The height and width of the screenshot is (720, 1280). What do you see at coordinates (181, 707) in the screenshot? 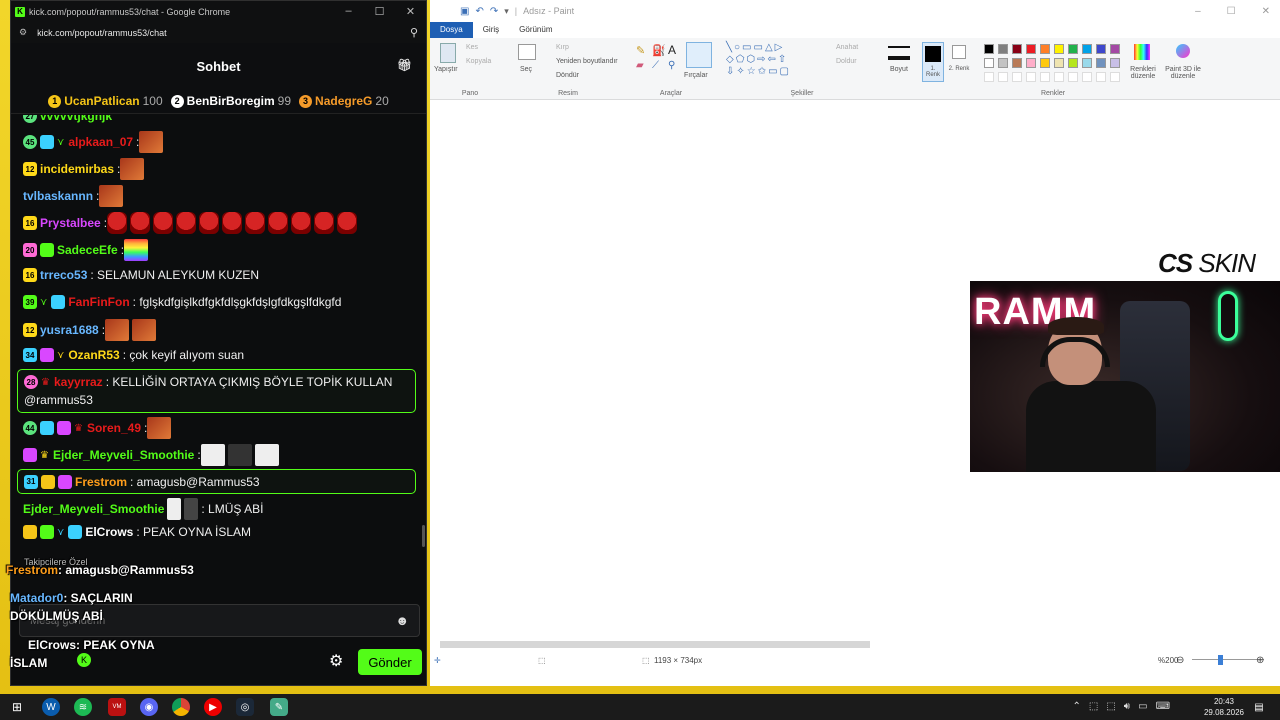
I see `chrome-icon` at bounding box center [181, 707].